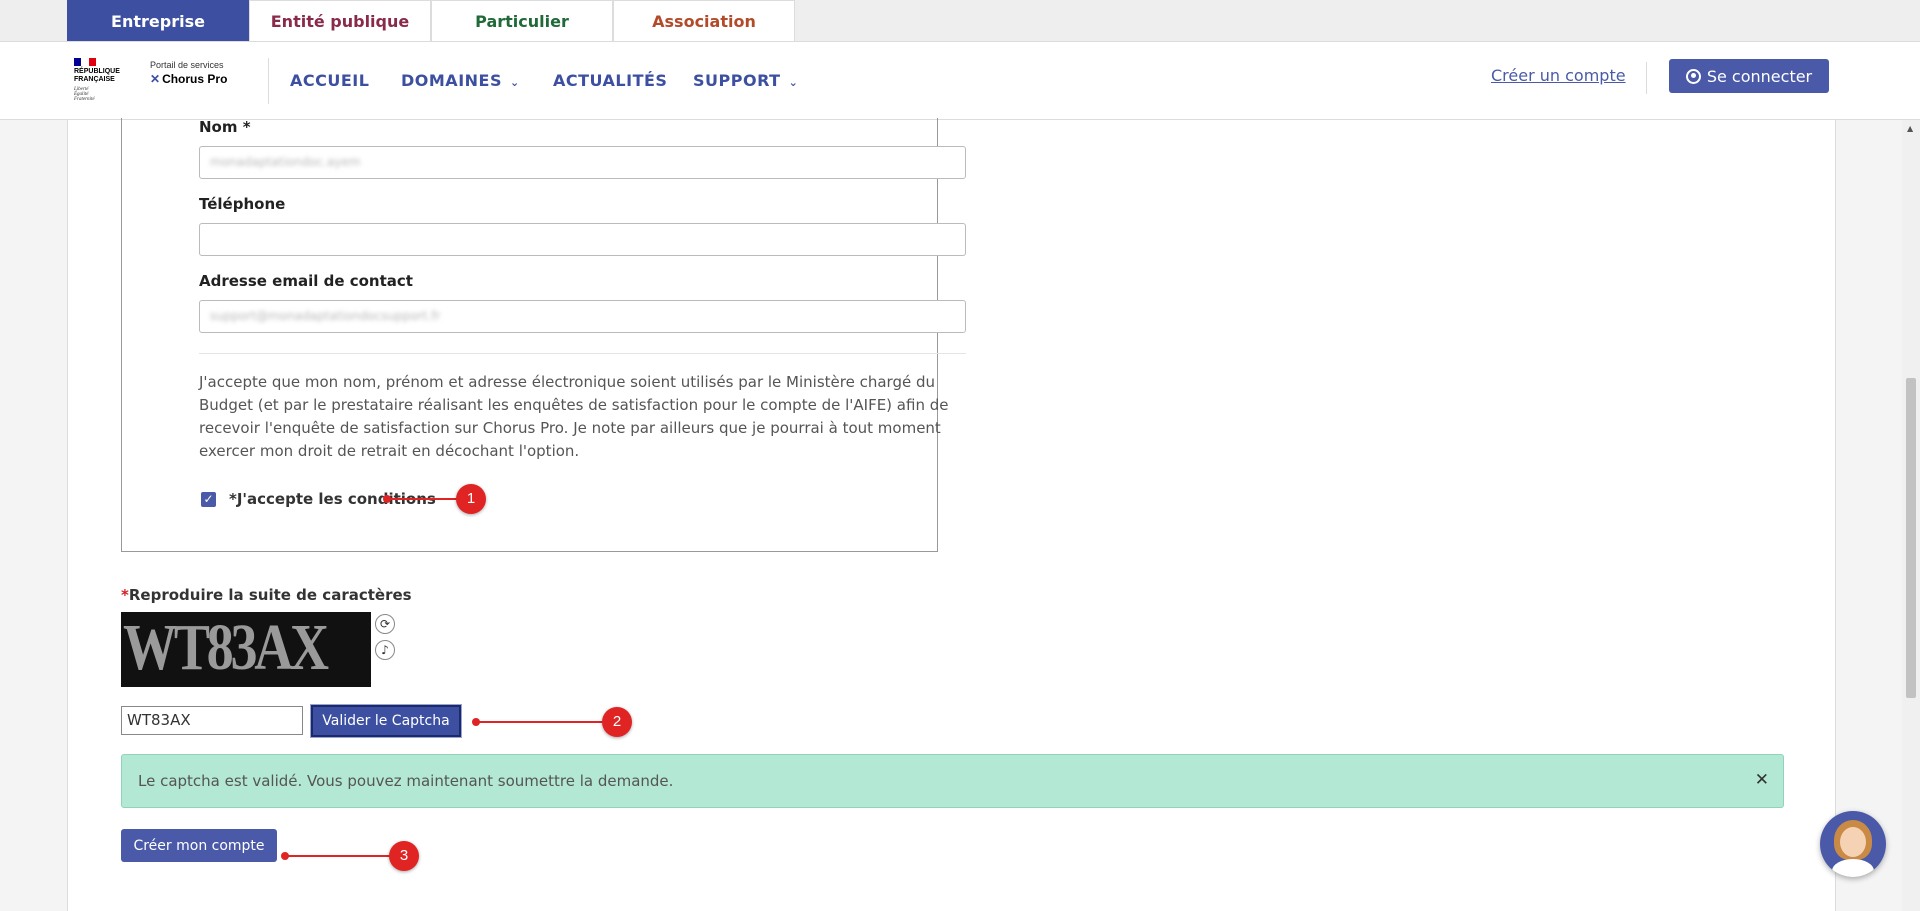  Describe the element at coordinates (85, 62) in the screenshot. I see `marianne-flag-icon` at that location.